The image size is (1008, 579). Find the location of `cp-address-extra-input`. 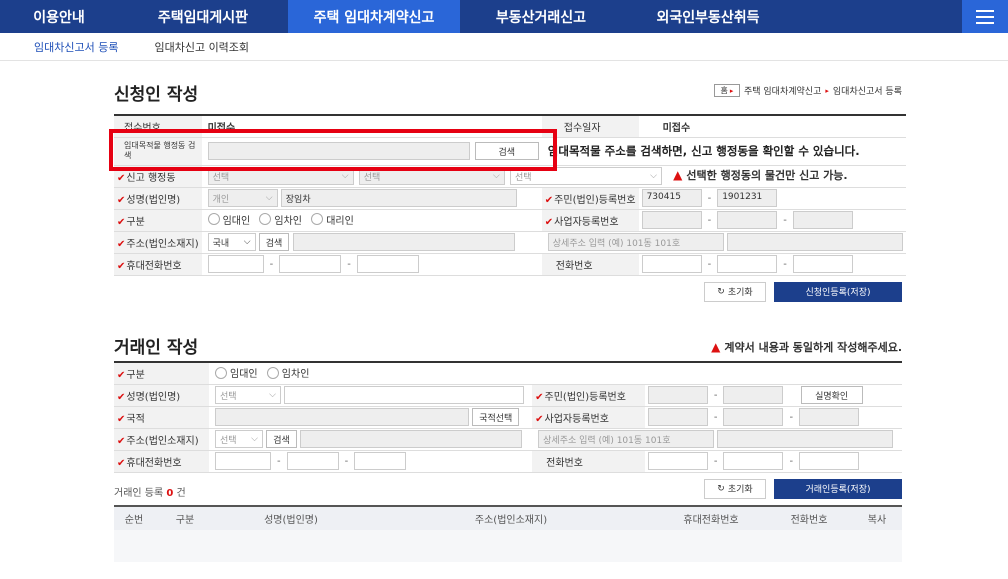

cp-address-extra-input is located at coordinates (805, 439).